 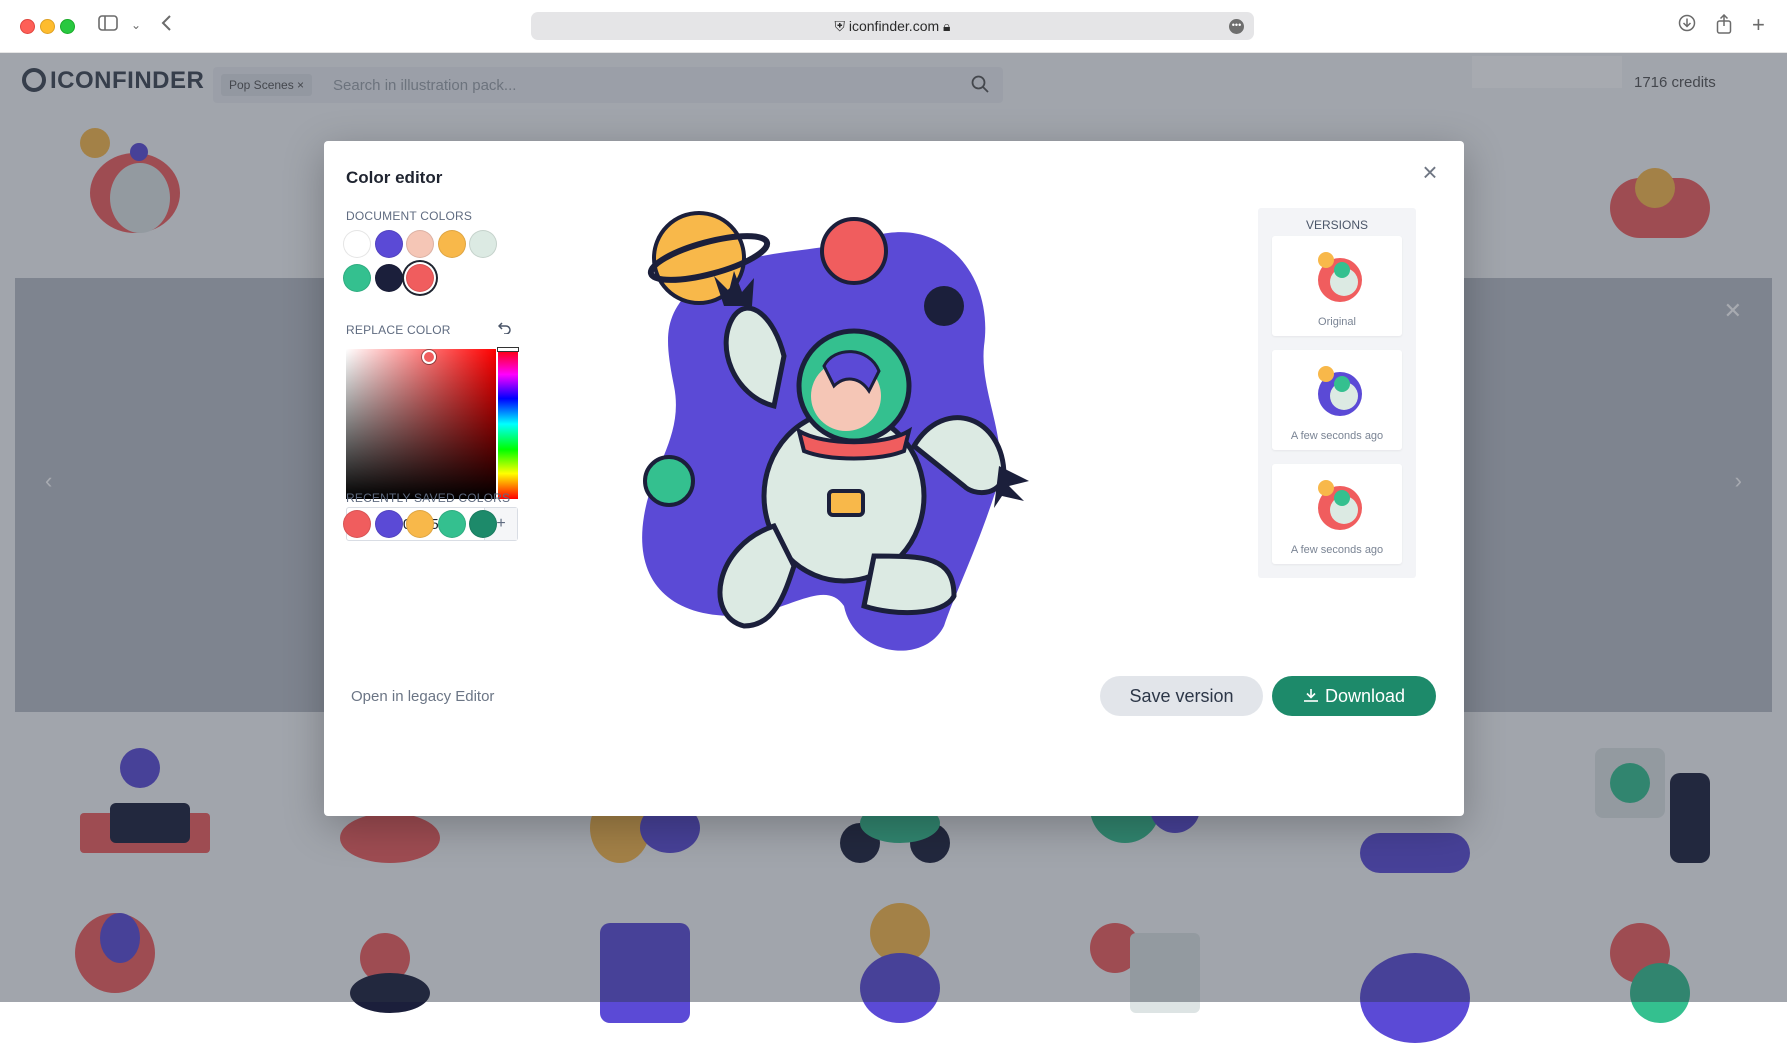 What do you see at coordinates (1337, 322) in the screenshot?
I see `version-label: Original` at bounding box center [1337, 322].